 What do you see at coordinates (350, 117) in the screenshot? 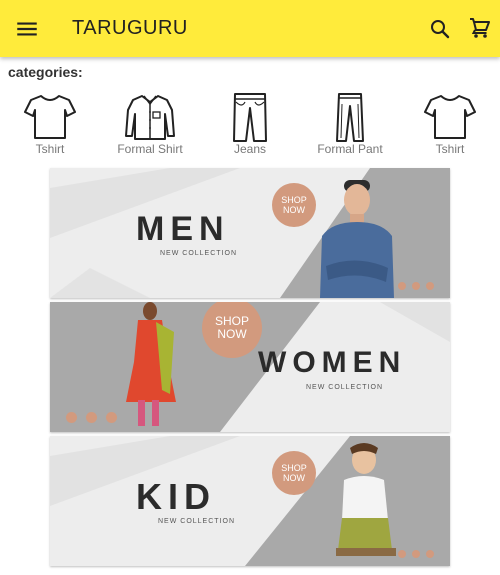
I see `formal-pant-icon` at bounding box center [350, 117].